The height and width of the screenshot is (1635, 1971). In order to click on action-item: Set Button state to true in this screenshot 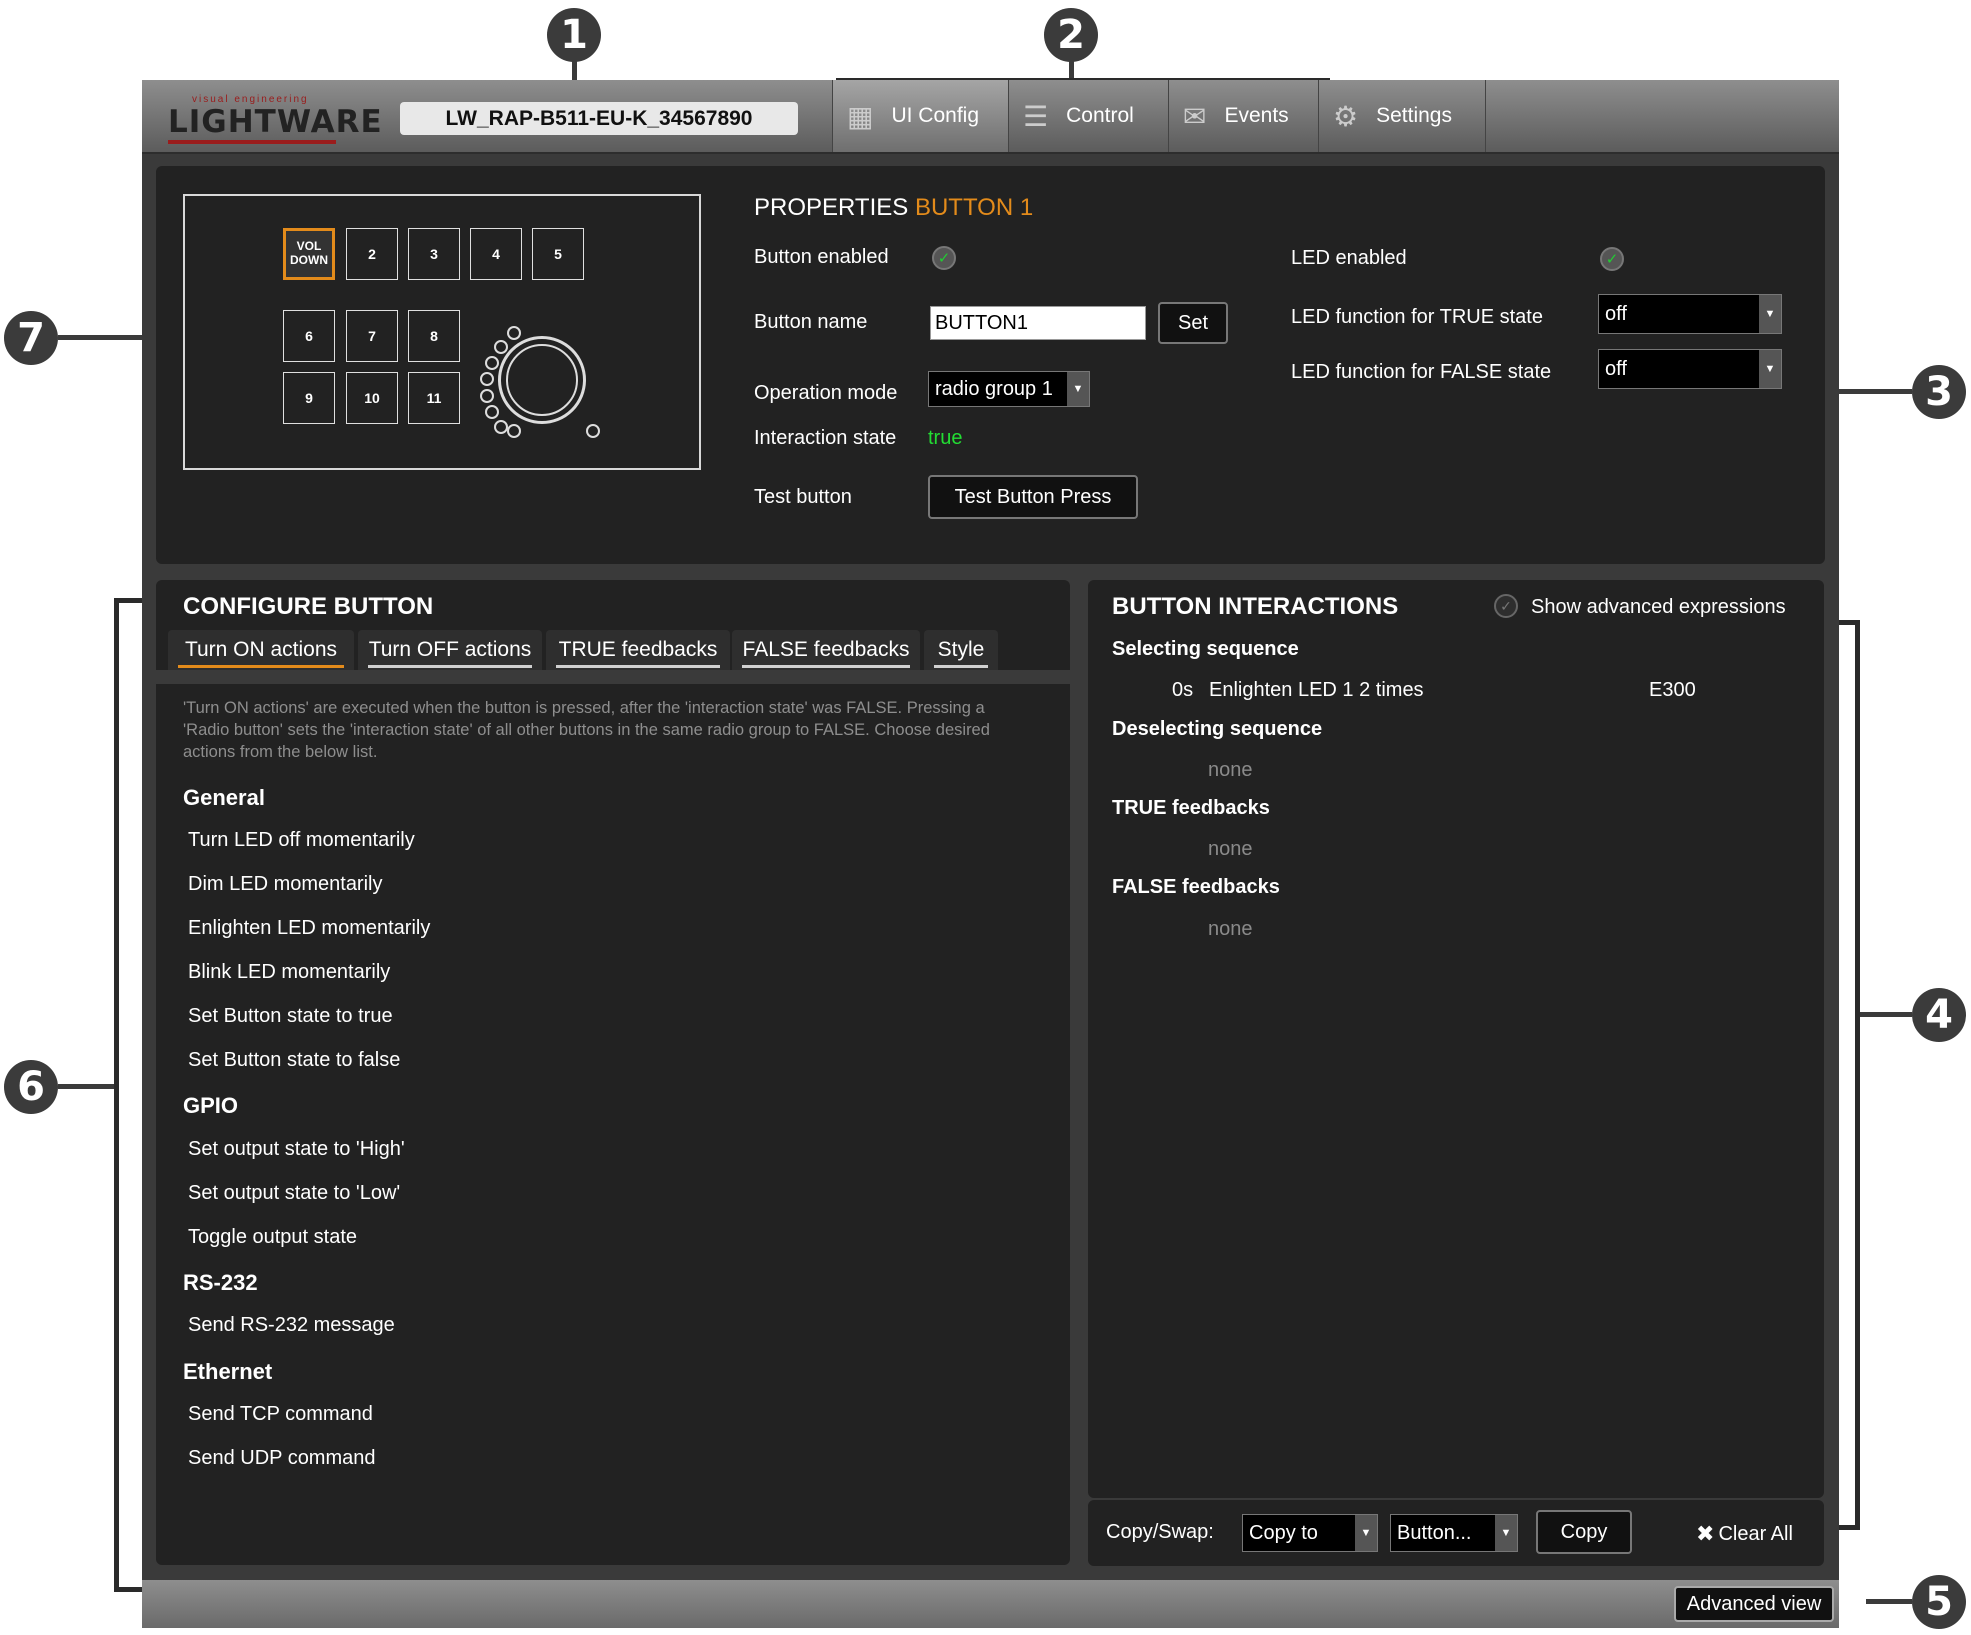, I will do `click(290, 1016)`.